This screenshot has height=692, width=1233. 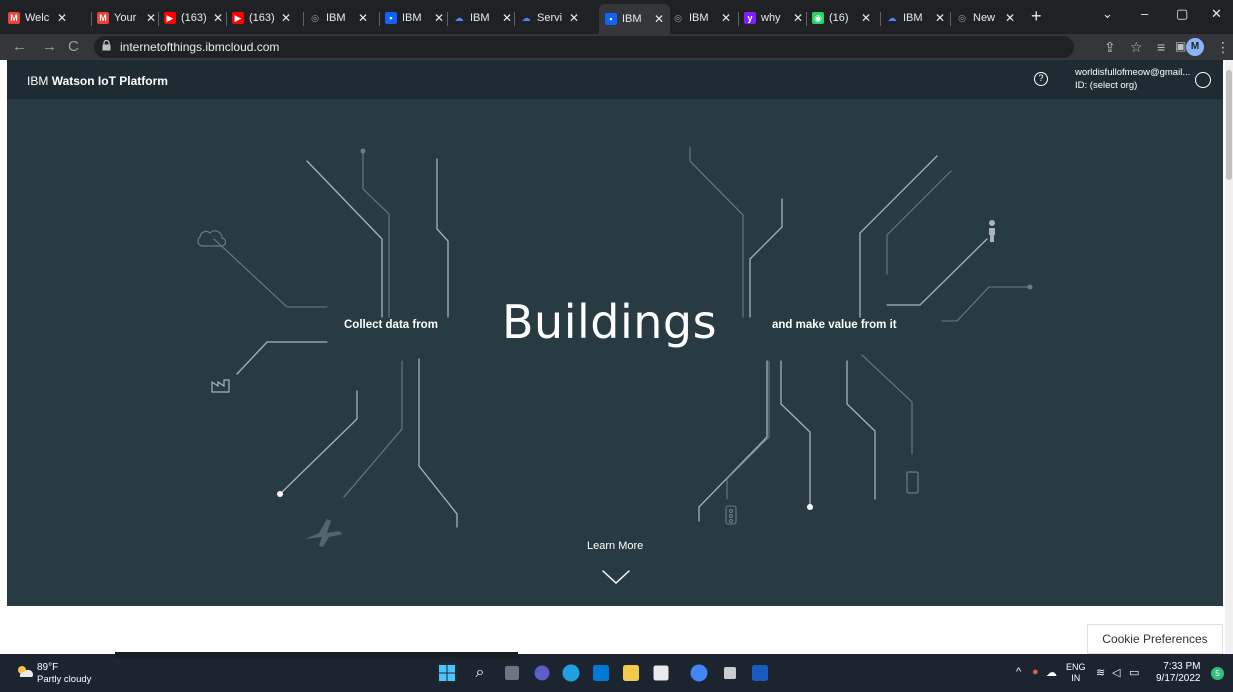 I want to click on mail-icon, so click(x=601, y=673).